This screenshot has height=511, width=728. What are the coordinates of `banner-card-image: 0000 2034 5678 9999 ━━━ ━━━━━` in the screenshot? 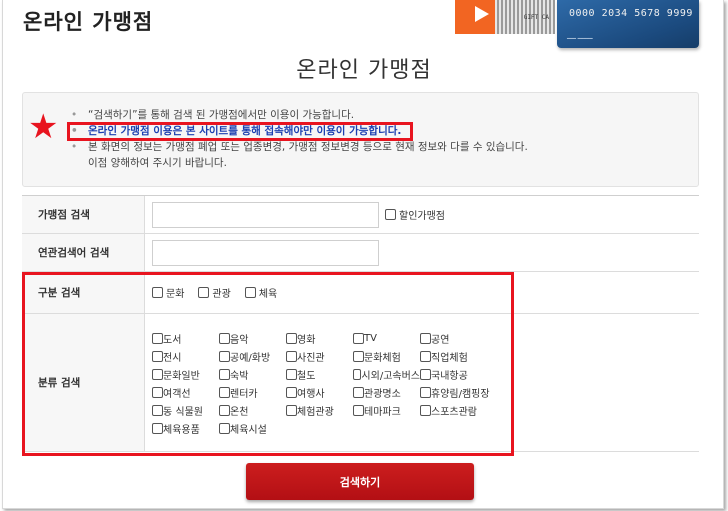 It's located at (628, 24).